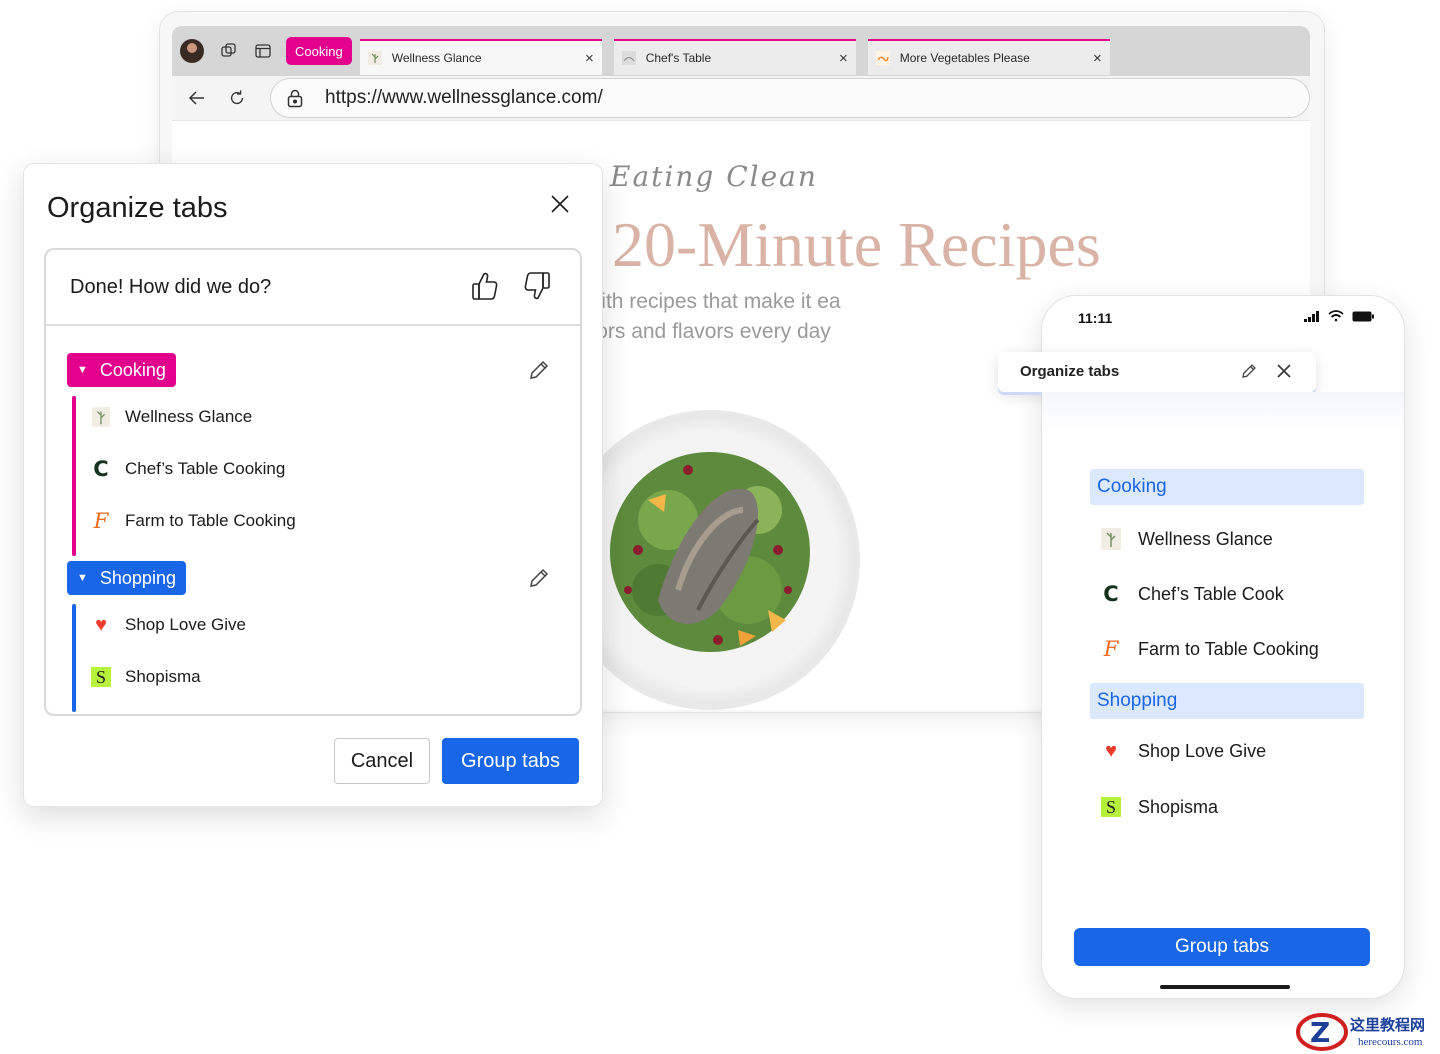  What do you see at coordinates (295, 98) in the screenshot?
I see `lock-icon` at bounding box center [295, 98].